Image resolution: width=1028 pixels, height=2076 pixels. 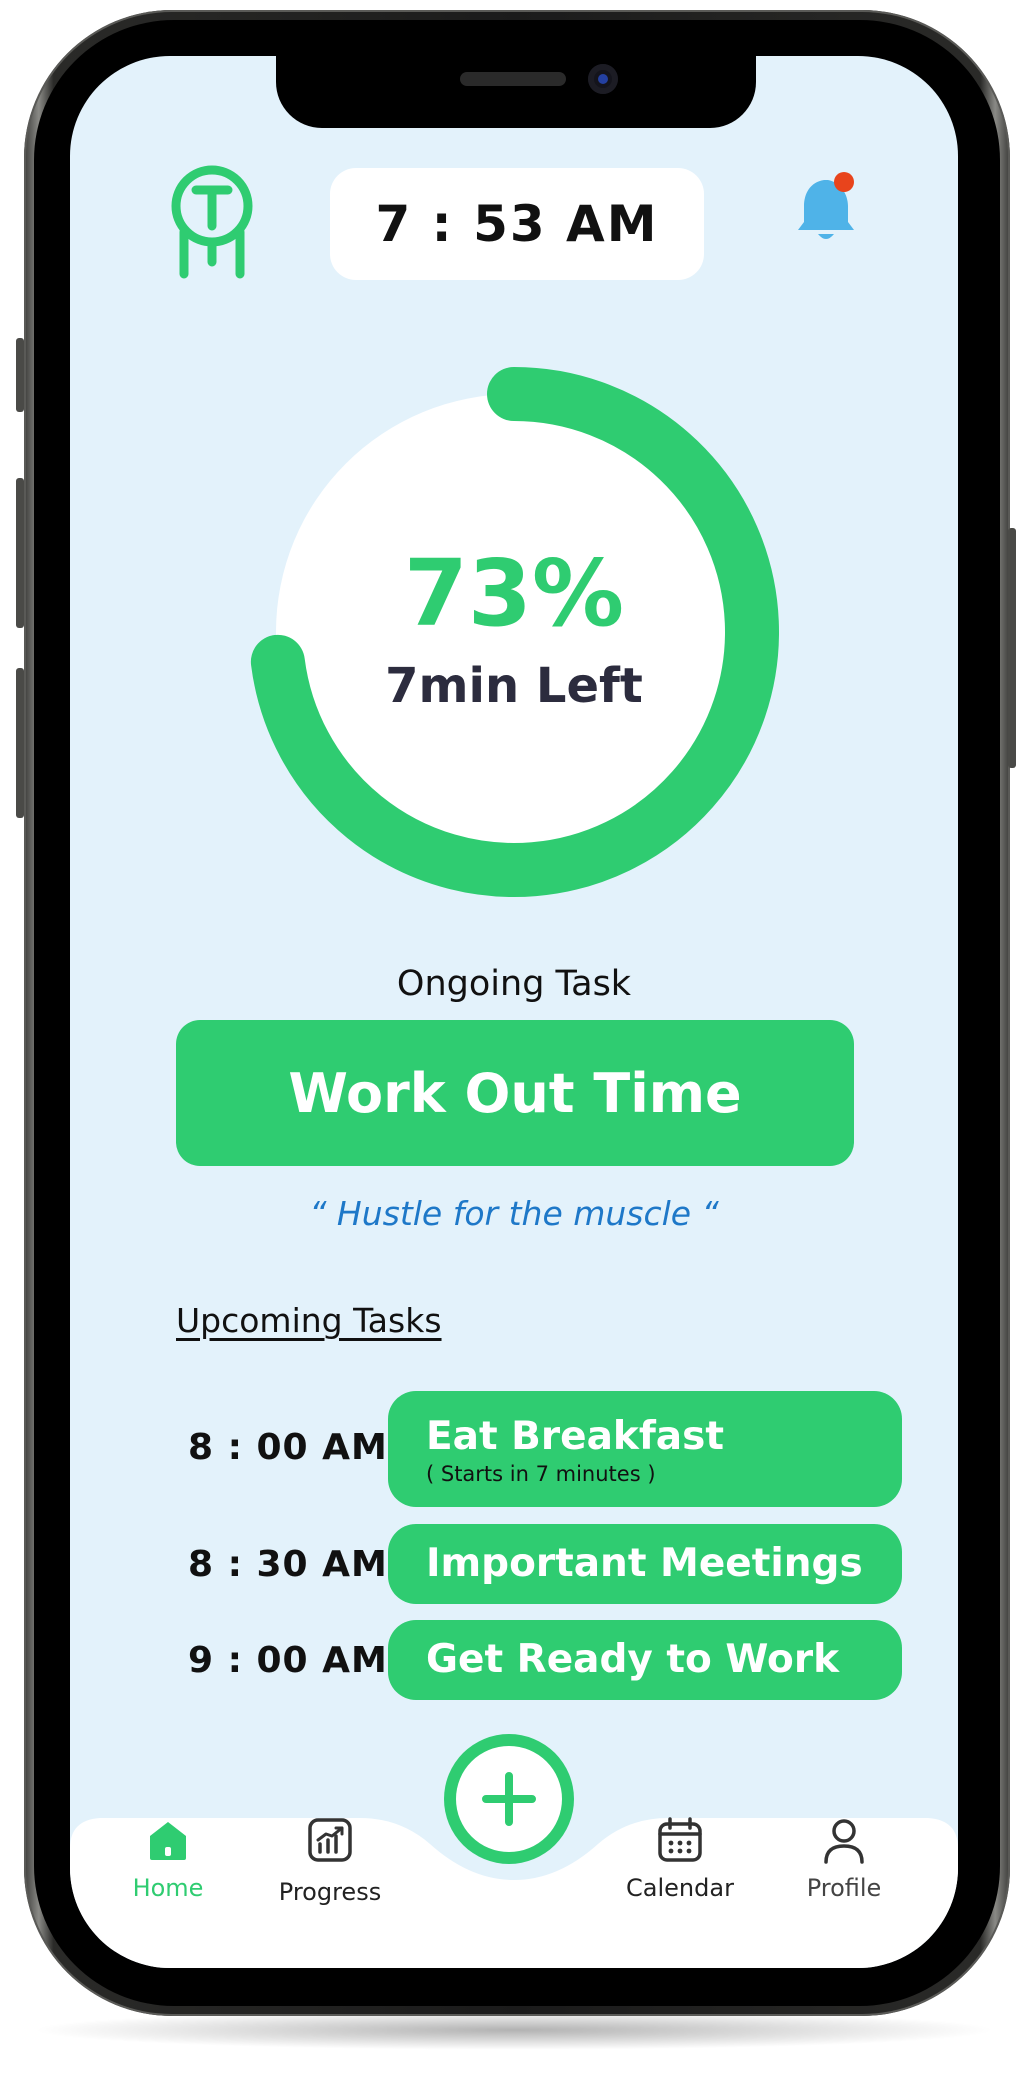 What do you see at coordinates (514, 984) in the screenshot?
I see `ongoing-task-label: Ongoing Task` at bounding box center [514, 984].